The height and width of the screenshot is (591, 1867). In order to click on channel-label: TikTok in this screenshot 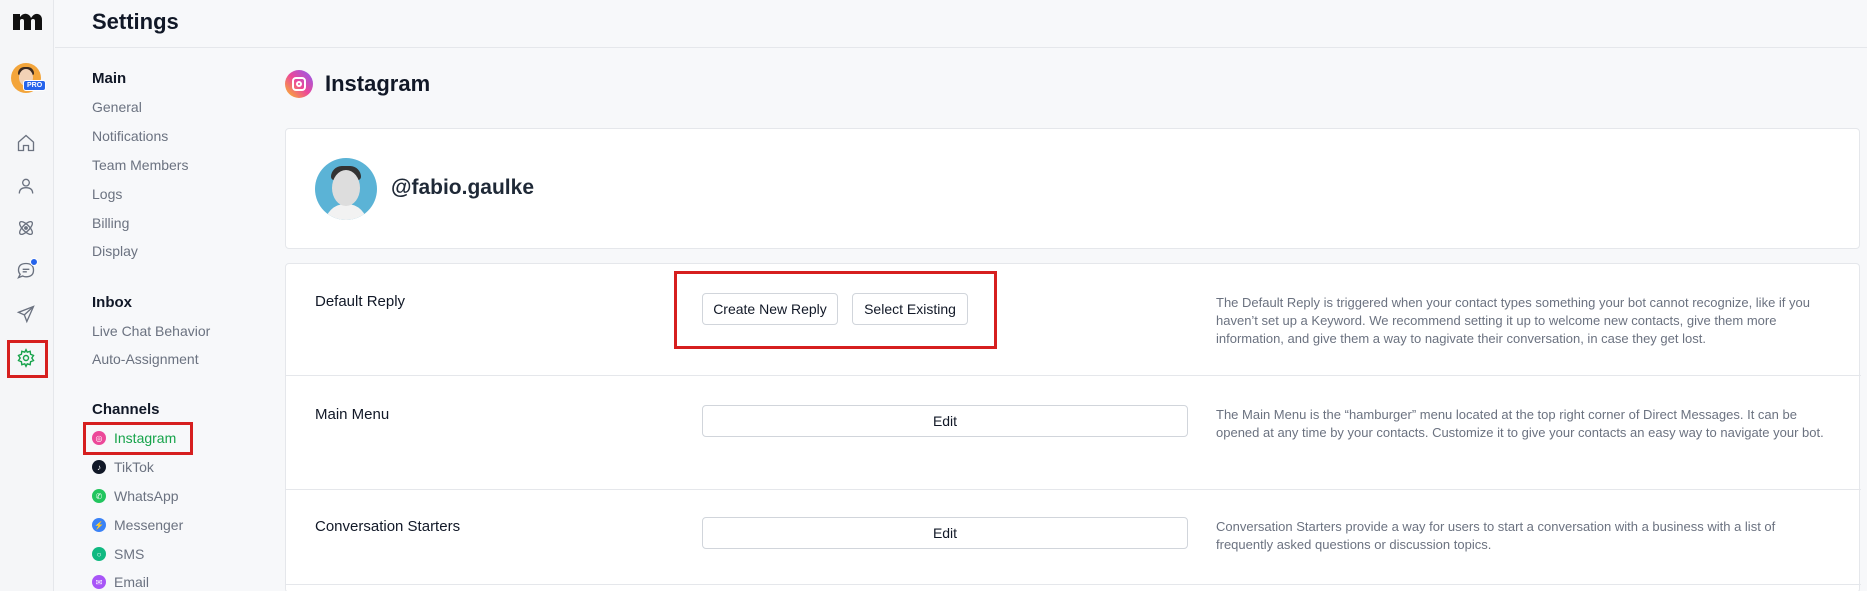, I will do `click(134, 467)`.